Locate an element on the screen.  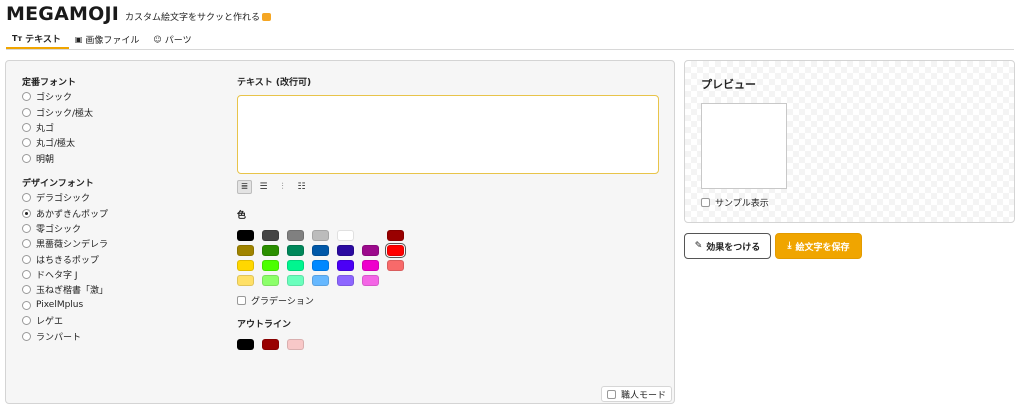
expert-mode-checkbox is located at coordinates (611, 394).